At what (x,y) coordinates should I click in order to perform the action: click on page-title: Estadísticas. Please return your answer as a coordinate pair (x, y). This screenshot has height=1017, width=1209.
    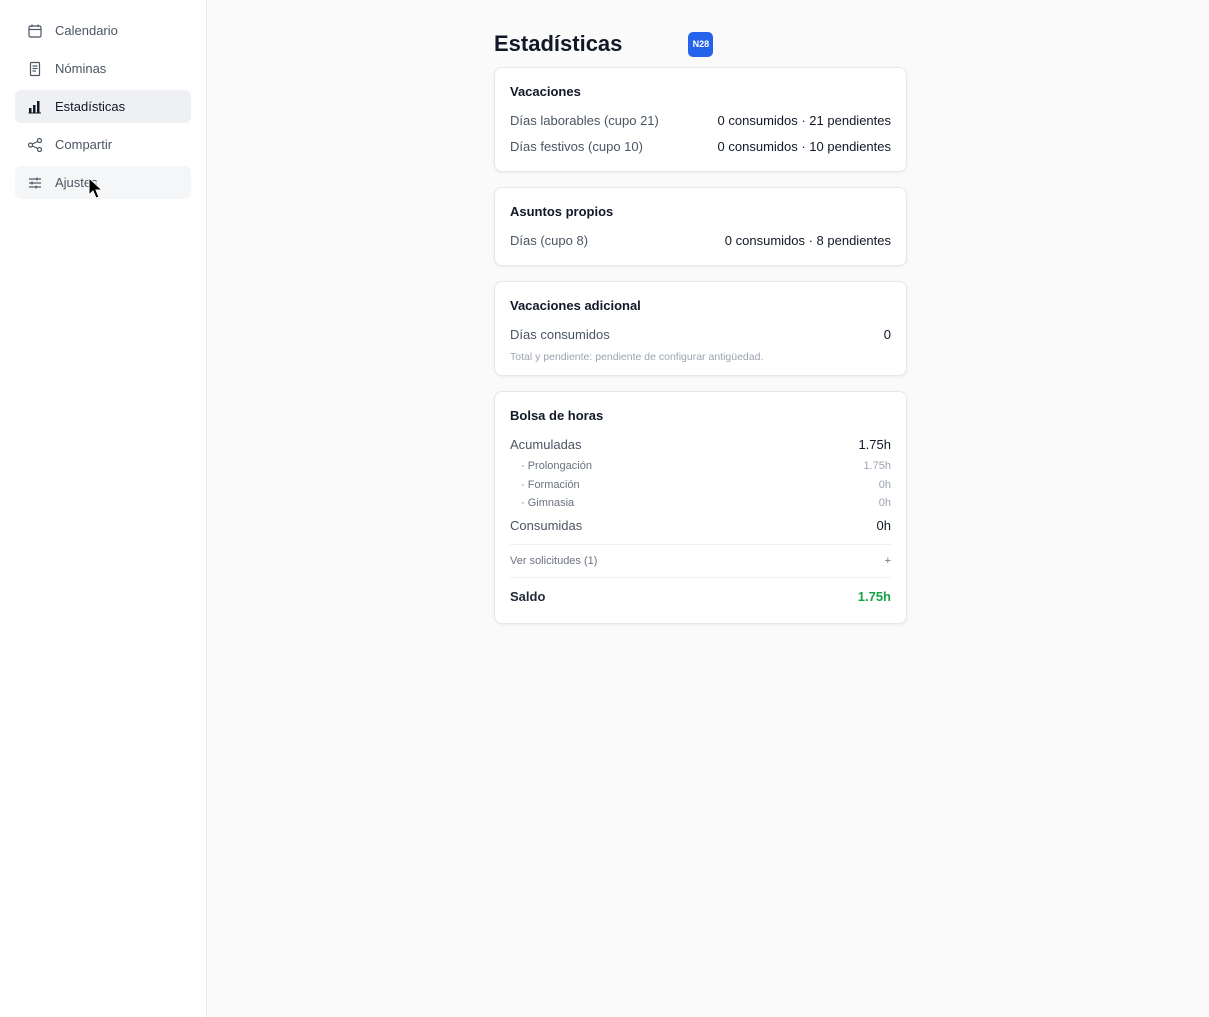
    Looking at the image, I should click on (558, 43).